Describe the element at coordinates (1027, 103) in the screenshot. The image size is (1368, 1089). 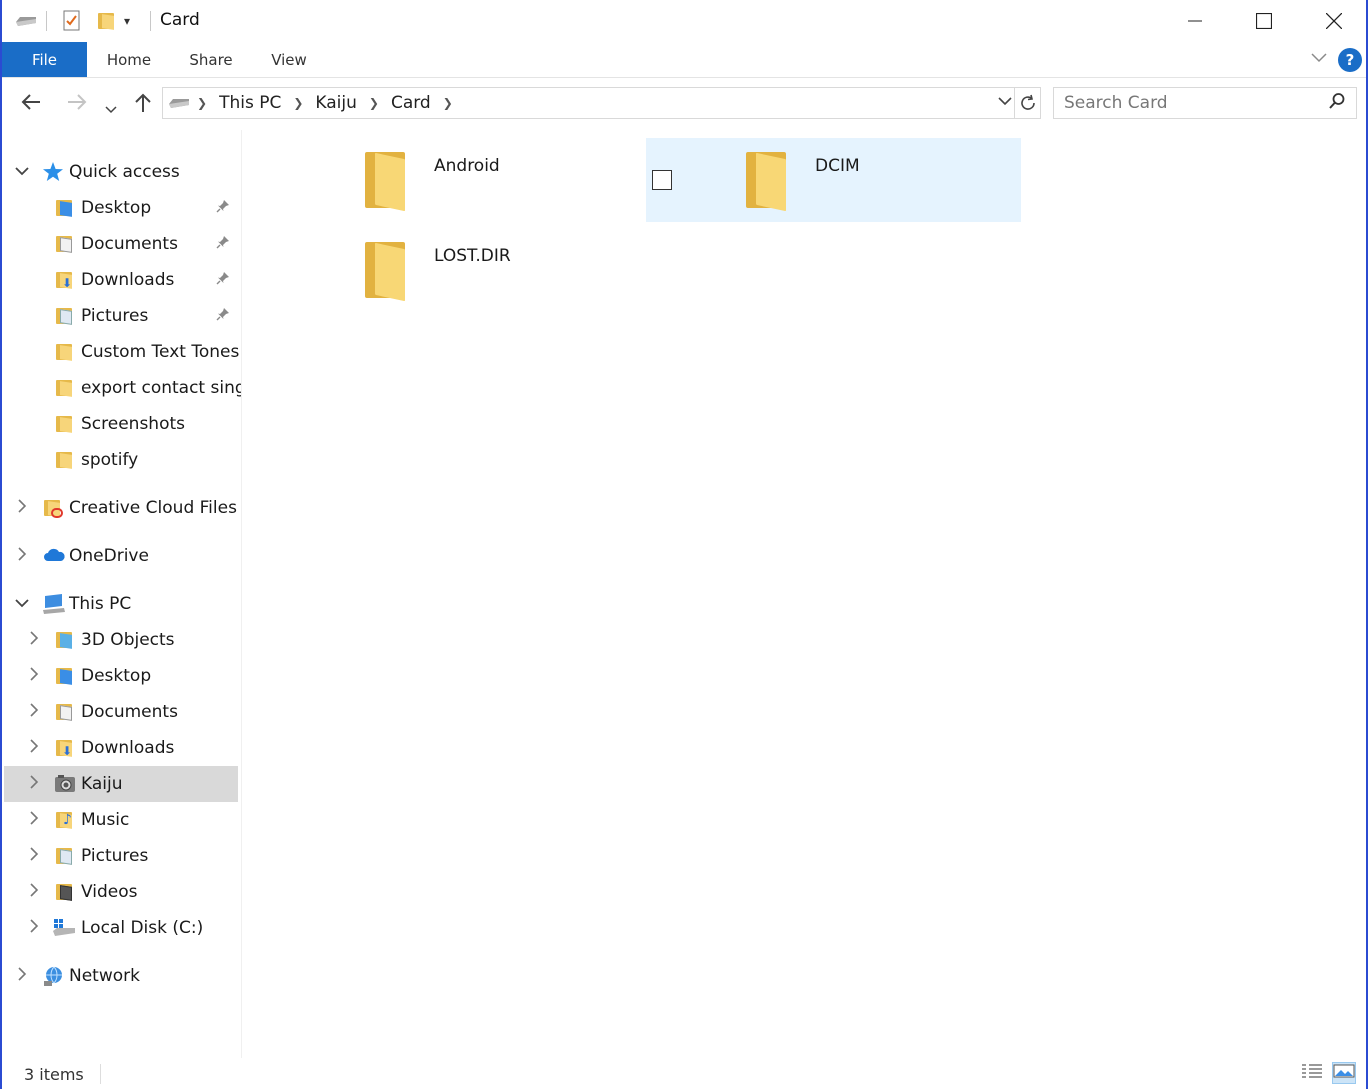
I see `refresh-button` at that location.